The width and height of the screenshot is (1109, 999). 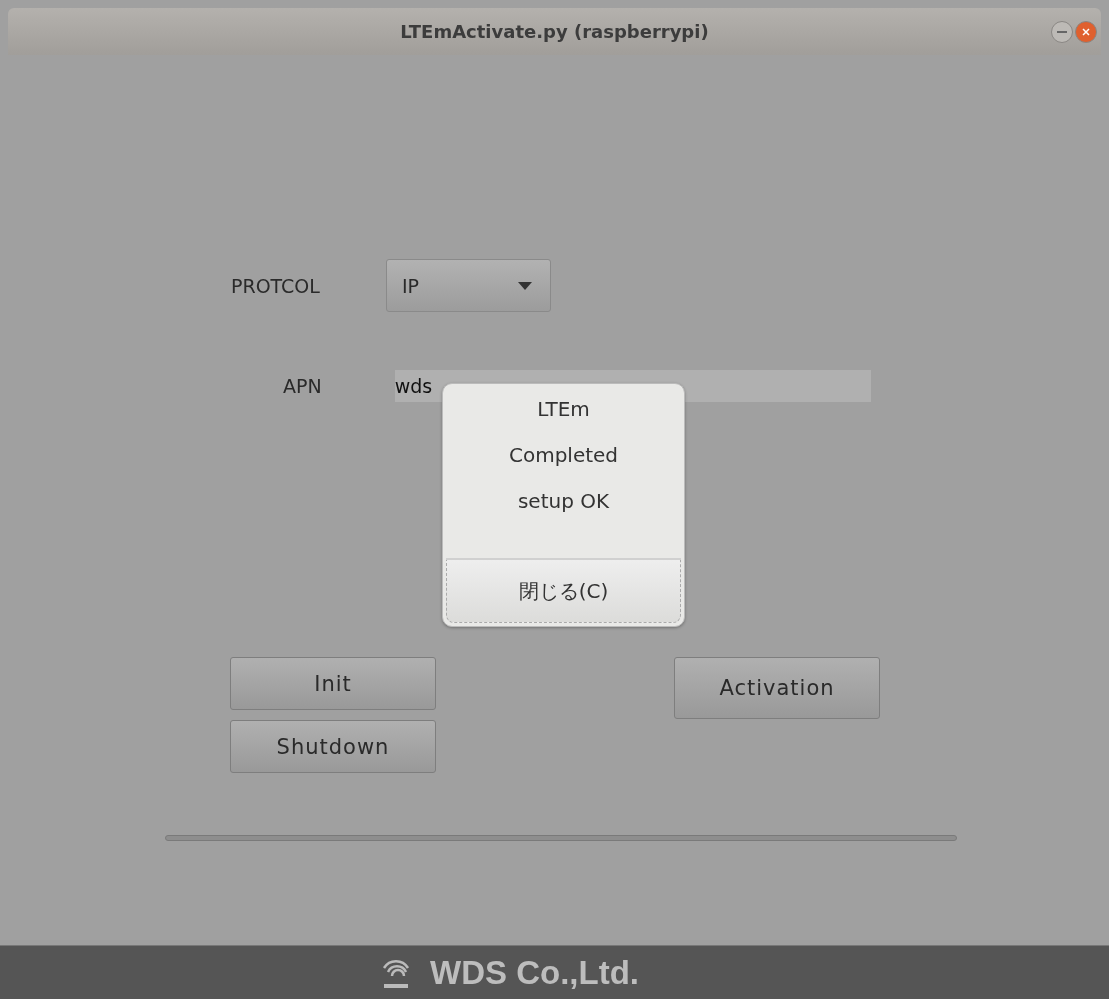 I want to click on company-name: WDS Co.,Ltd., so click(x=534, y=972).